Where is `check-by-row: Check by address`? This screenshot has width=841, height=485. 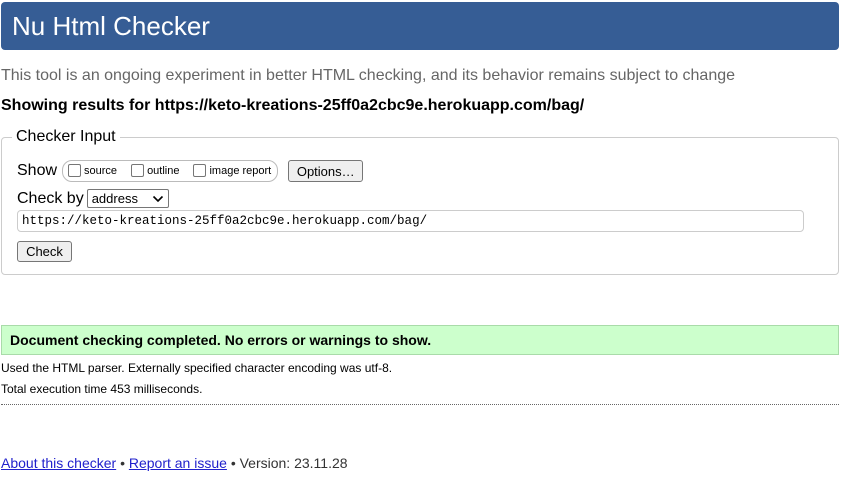 check-by-row: Check by address is located at coordinates (93, 198).